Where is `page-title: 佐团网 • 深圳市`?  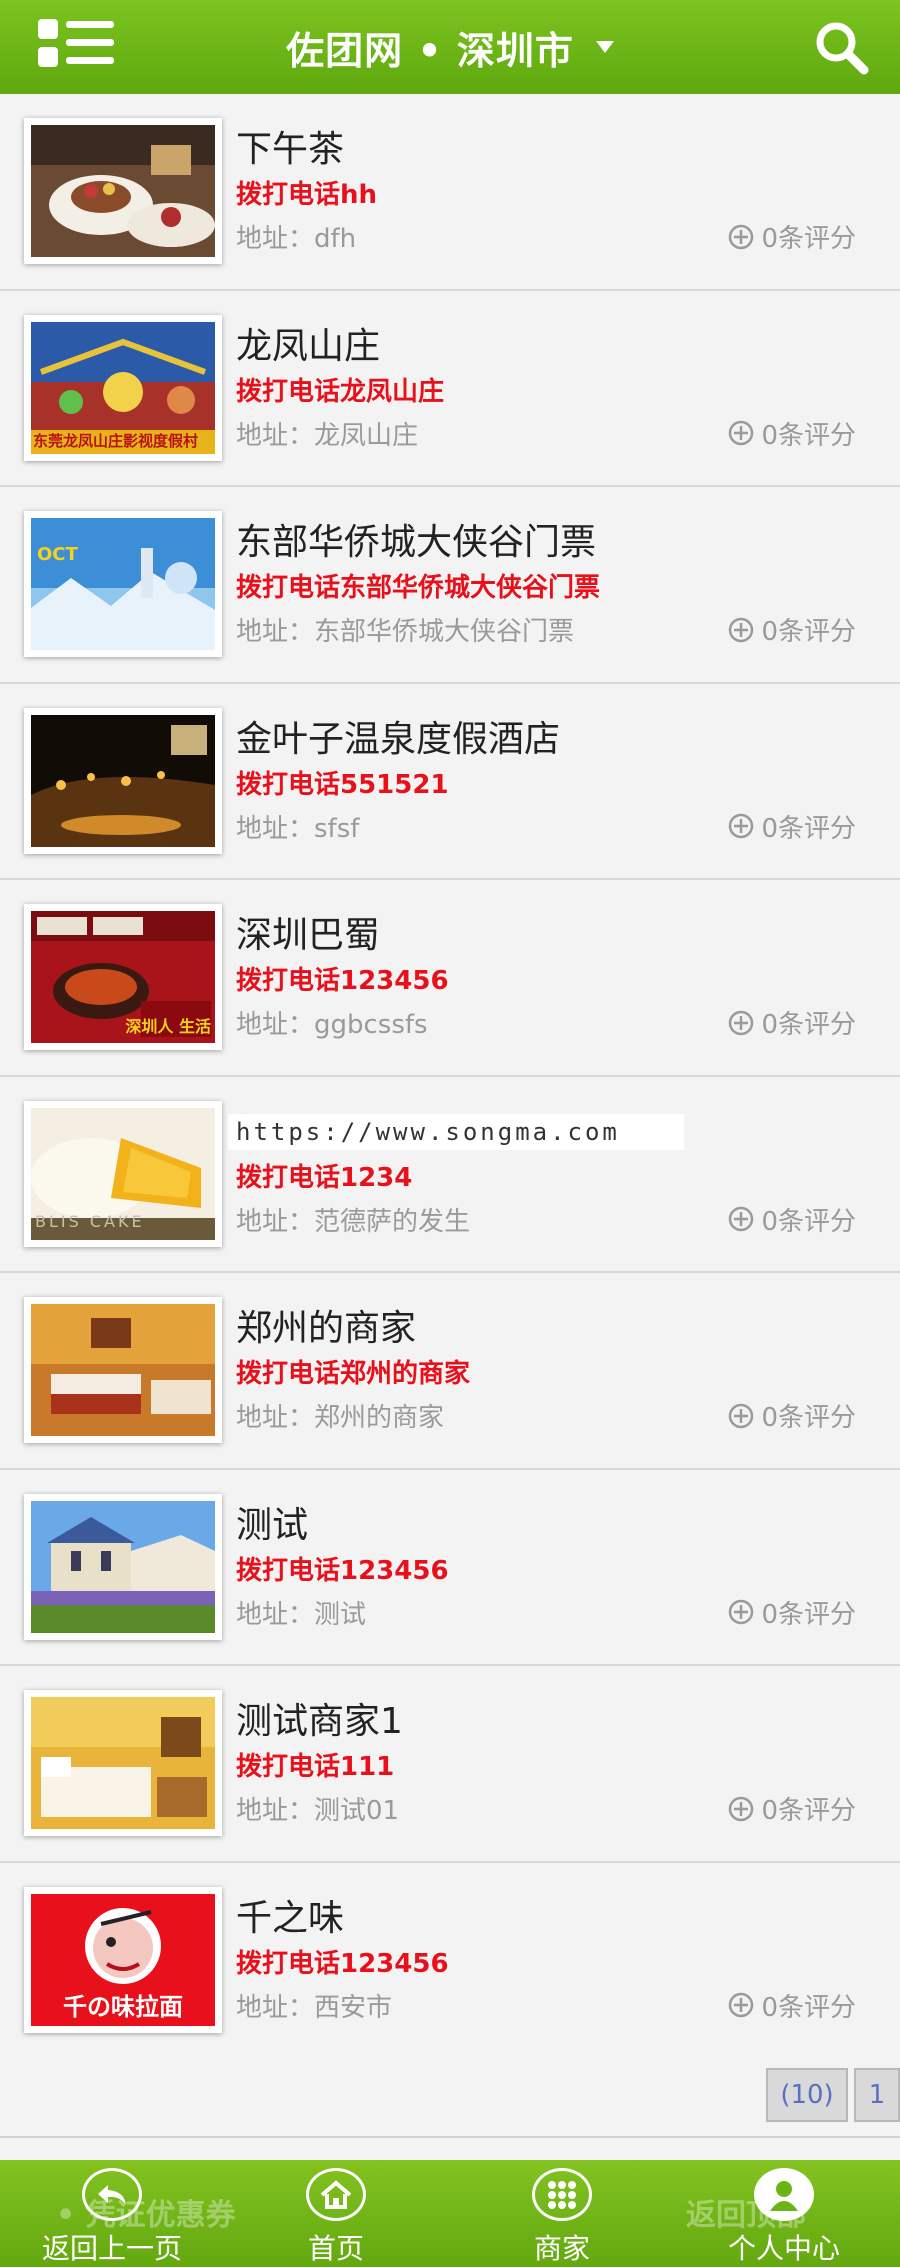
page-title: 佐团网 • 深圳市 is located at coordinates (430, 50).